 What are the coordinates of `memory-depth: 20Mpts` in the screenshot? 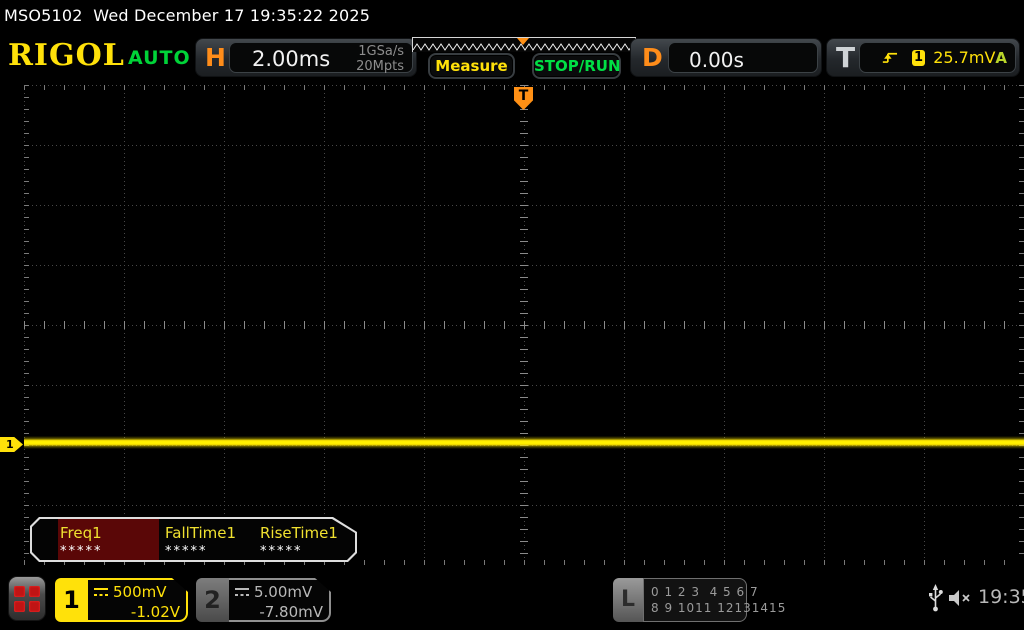 It's located at (380, 66).